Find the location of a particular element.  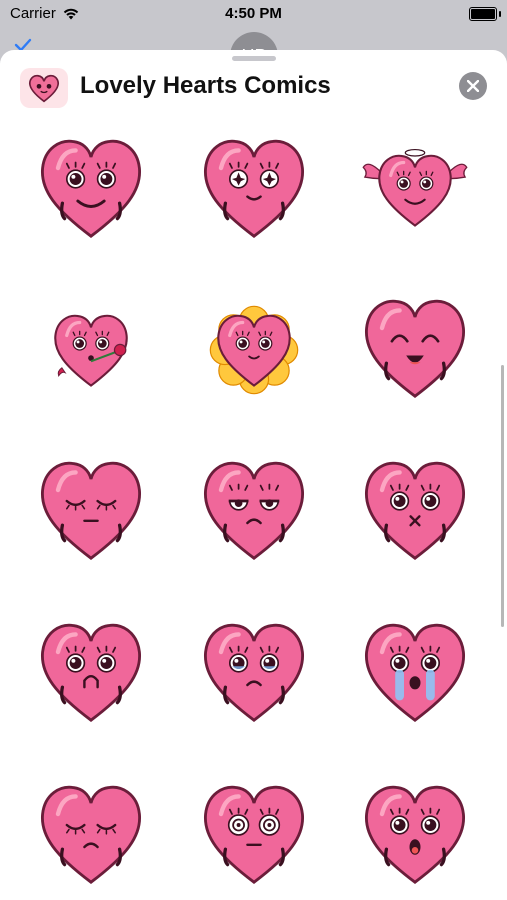

close-icon is located at coordinates (473, 86).